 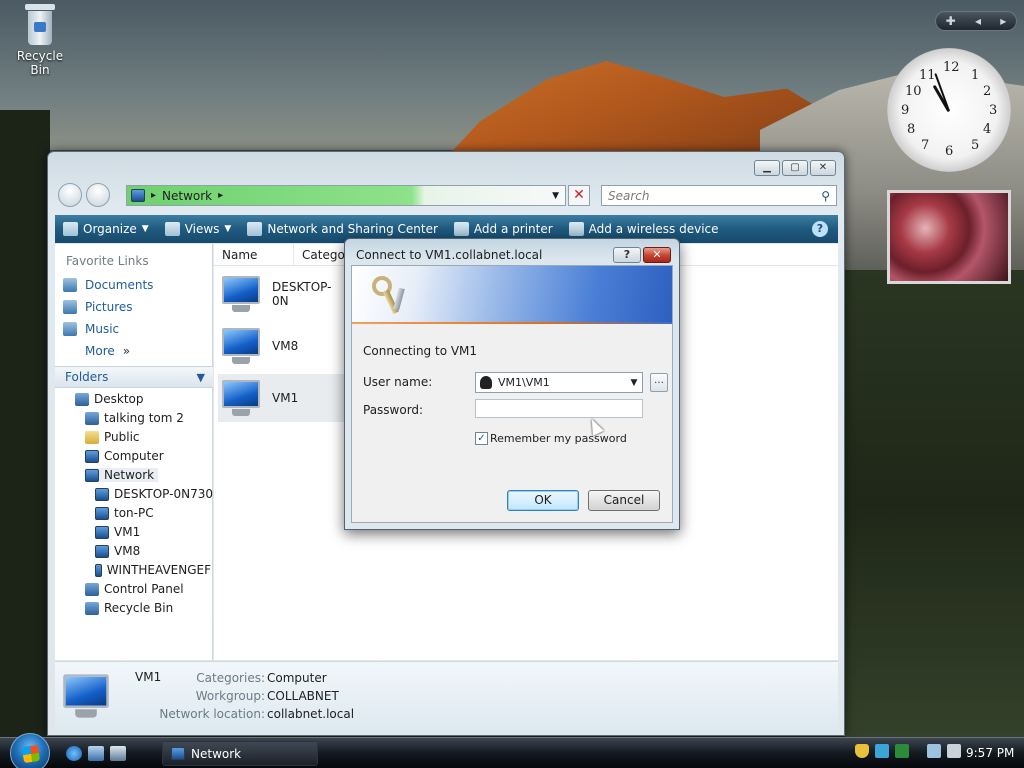 I want to click on minimize-button: ▁, so click(x=767, y=168).